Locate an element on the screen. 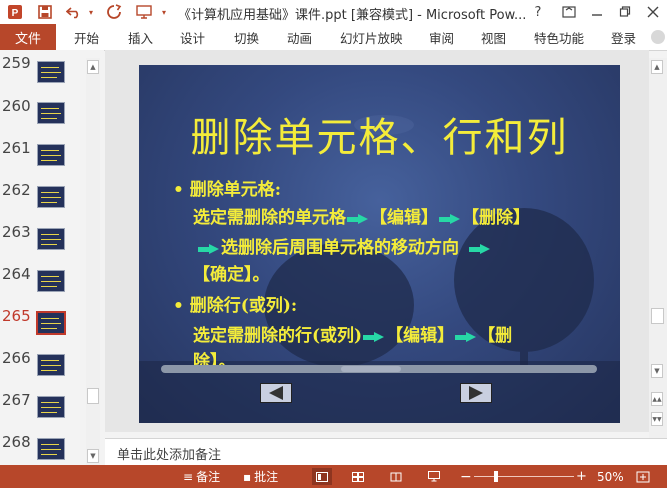  bullet1-line2-text: 选删除后周围单元格的移动方向 is located at coordinates (340, 248).